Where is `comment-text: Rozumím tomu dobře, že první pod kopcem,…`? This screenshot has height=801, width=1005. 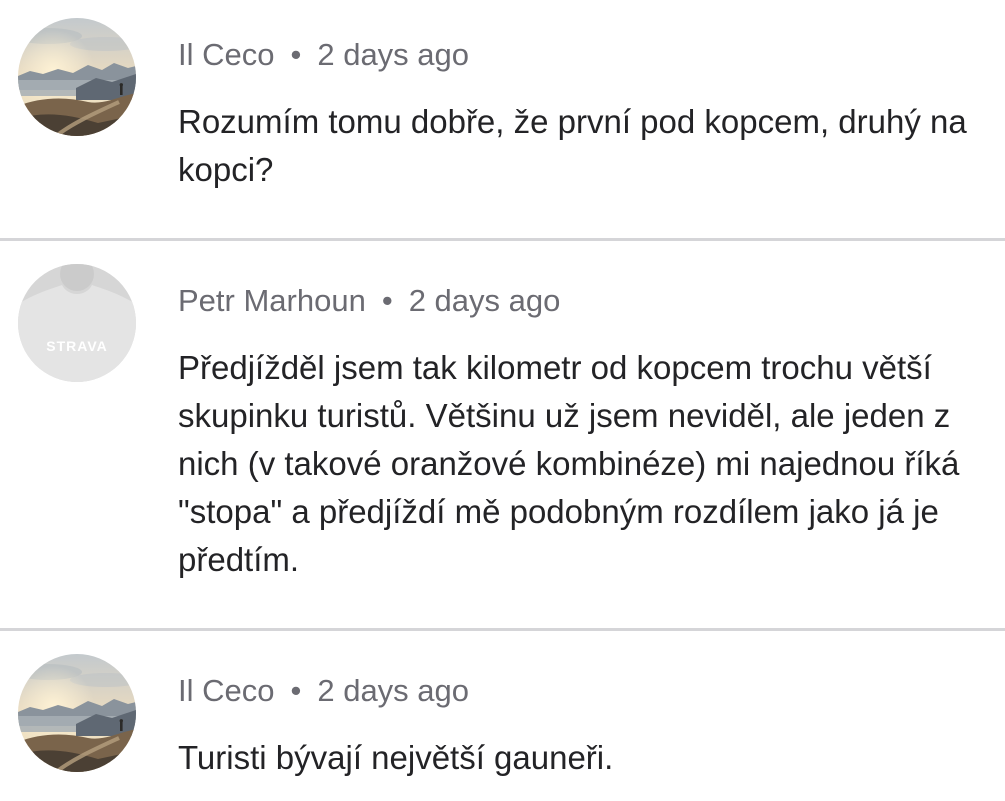 comment-text: Rozumím tomu dobře, že první pod kopcem,… is located at coordinates (572, 145).